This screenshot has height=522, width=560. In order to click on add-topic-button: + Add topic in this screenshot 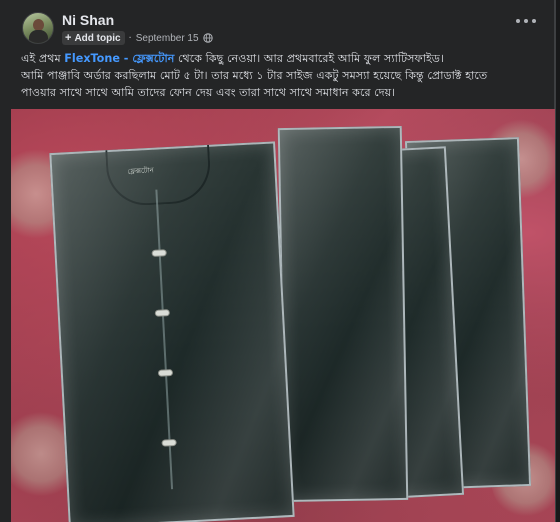, I will do `click(93, 38)`.